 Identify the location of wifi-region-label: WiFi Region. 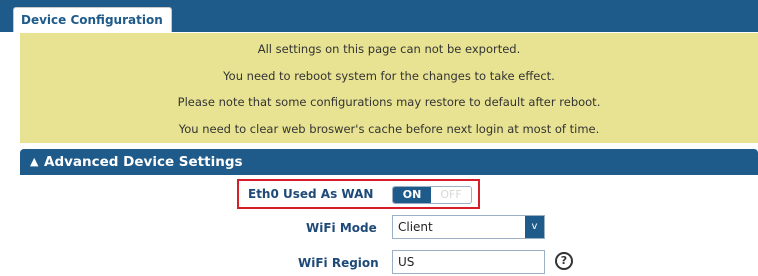
(338, 263).